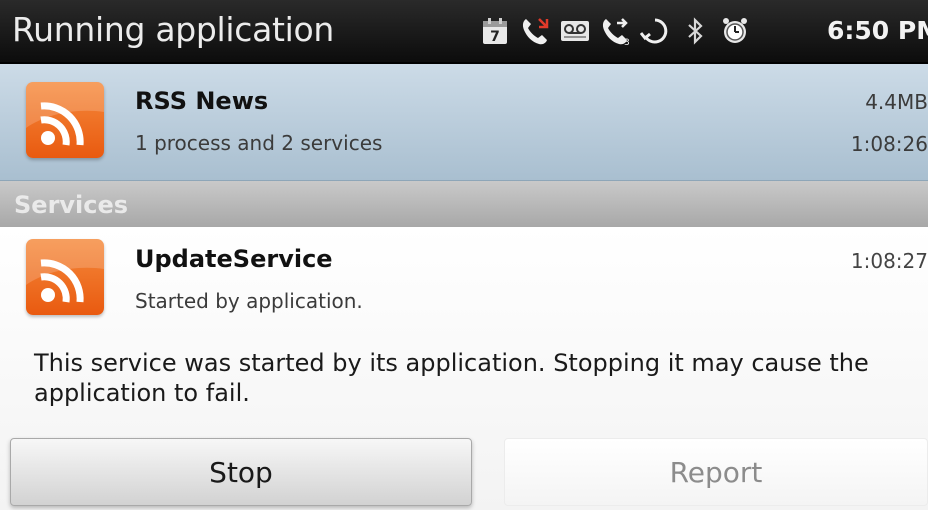 The image size is (928, 510). What do you see at coordinates (259, 143) in the screenshot?
I see `app-description: 1 process and 2 services` at bounding box center [259, 143].